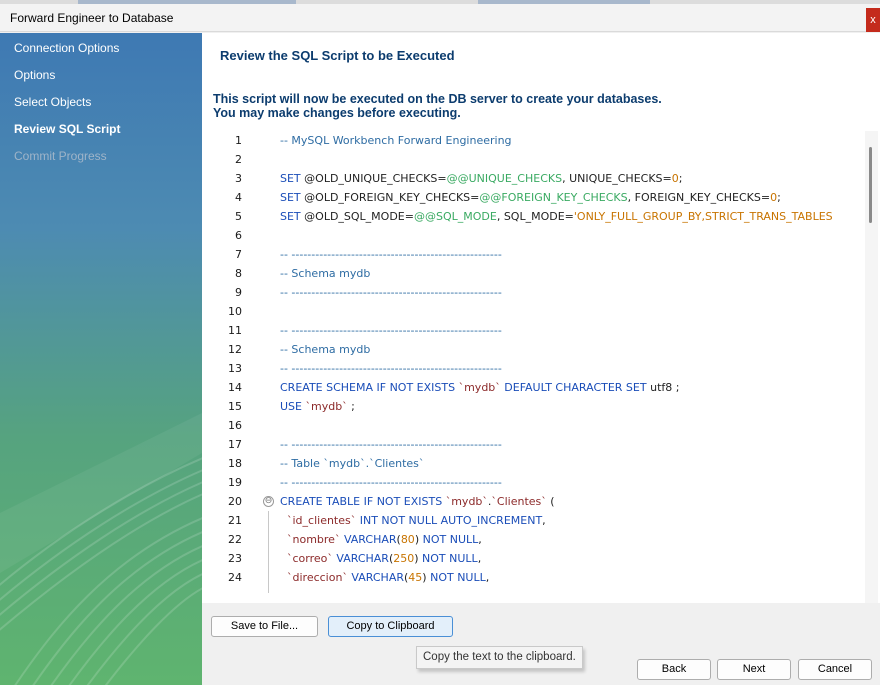  I want to click on code-text: `direccion` VARCHAR(45) NOT NULL,, so click(384, 577).